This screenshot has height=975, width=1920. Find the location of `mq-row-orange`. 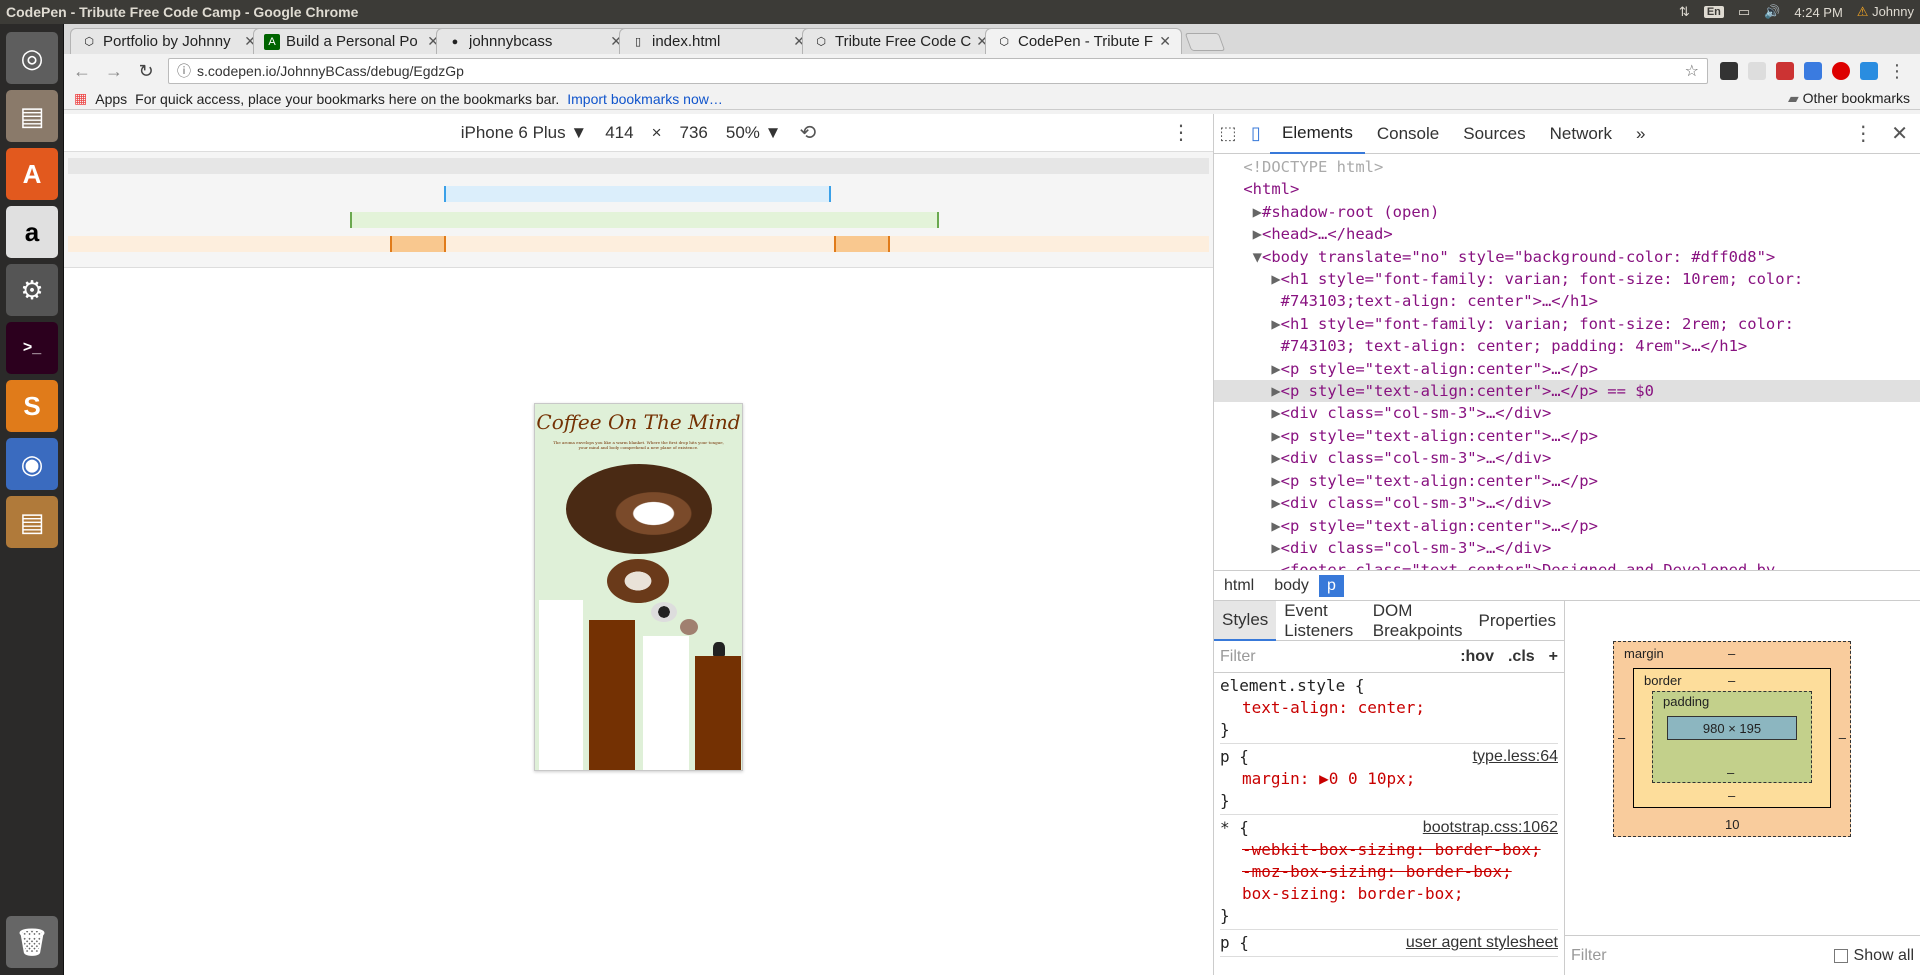

mq-row-orange is located at coordinates (638, 244).